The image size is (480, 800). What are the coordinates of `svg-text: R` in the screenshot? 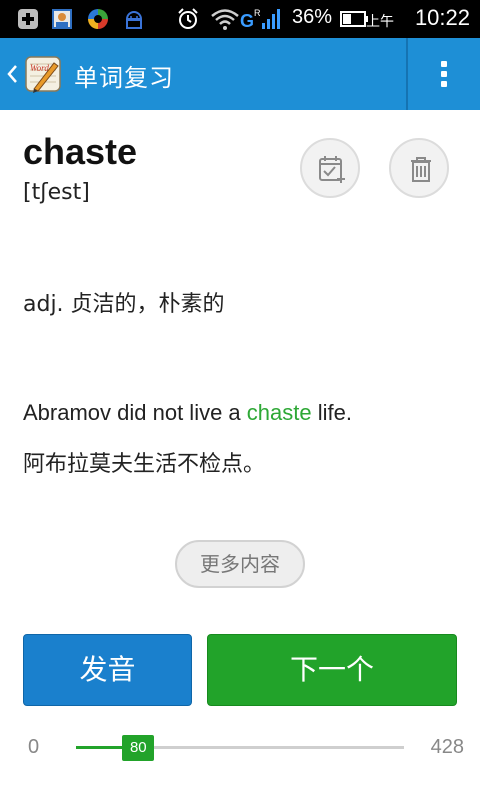 It's located at (257, 13).